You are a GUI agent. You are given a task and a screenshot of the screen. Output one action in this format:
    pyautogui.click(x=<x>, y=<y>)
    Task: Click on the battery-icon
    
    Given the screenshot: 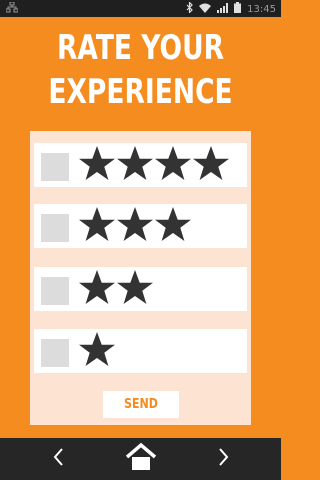 What is the action you would take?
    pyautogui.click(x=238, y=9)
    